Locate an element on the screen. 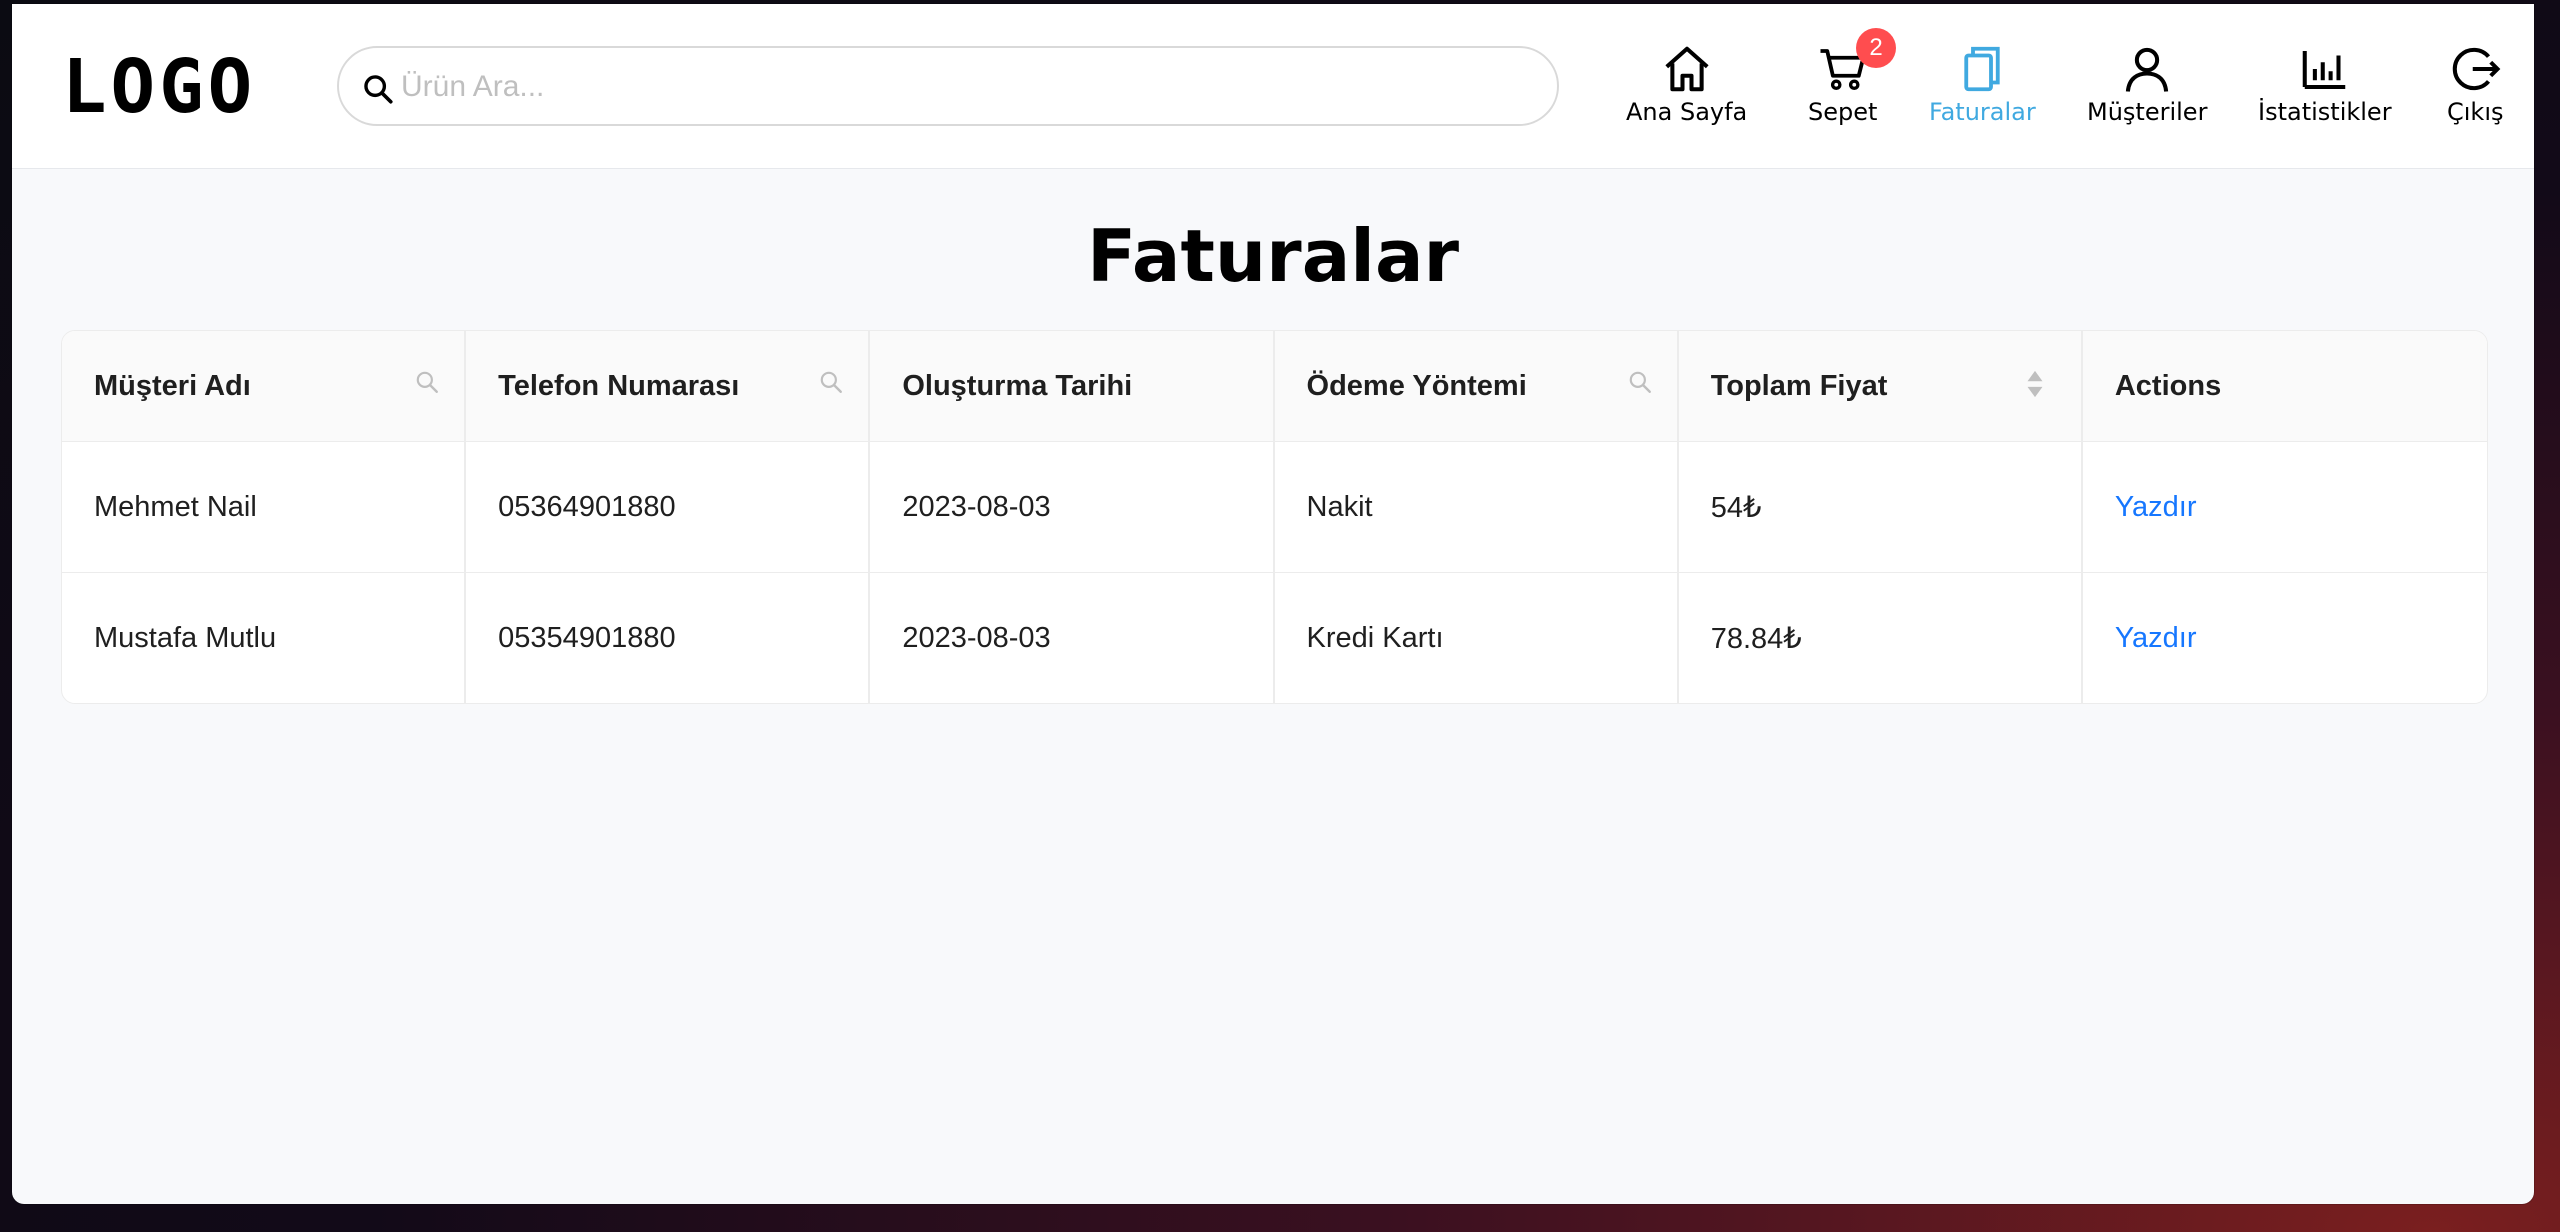 Image resolution: width=2560 pixels, height=1232 pixels. nav-cart: 2 Sepet is located at coordinates (1852, 83).